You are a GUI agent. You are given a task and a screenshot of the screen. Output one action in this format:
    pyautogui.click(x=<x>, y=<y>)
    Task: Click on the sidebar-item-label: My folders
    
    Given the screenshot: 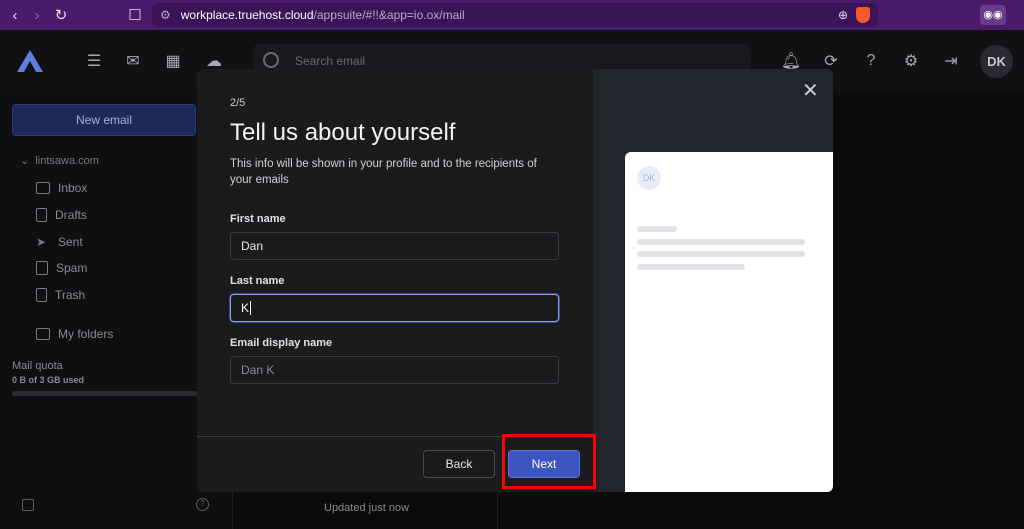 What is the action you would take?
    pyautogui.click(x=86, y=334)
    